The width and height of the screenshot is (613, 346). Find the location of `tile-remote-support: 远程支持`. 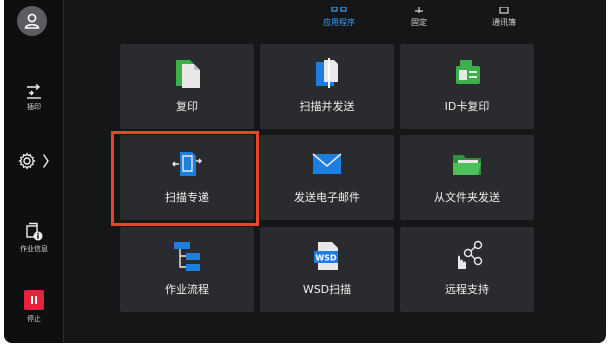

tile-remote-support: 远程支持 is located at coordinates (467, 269).